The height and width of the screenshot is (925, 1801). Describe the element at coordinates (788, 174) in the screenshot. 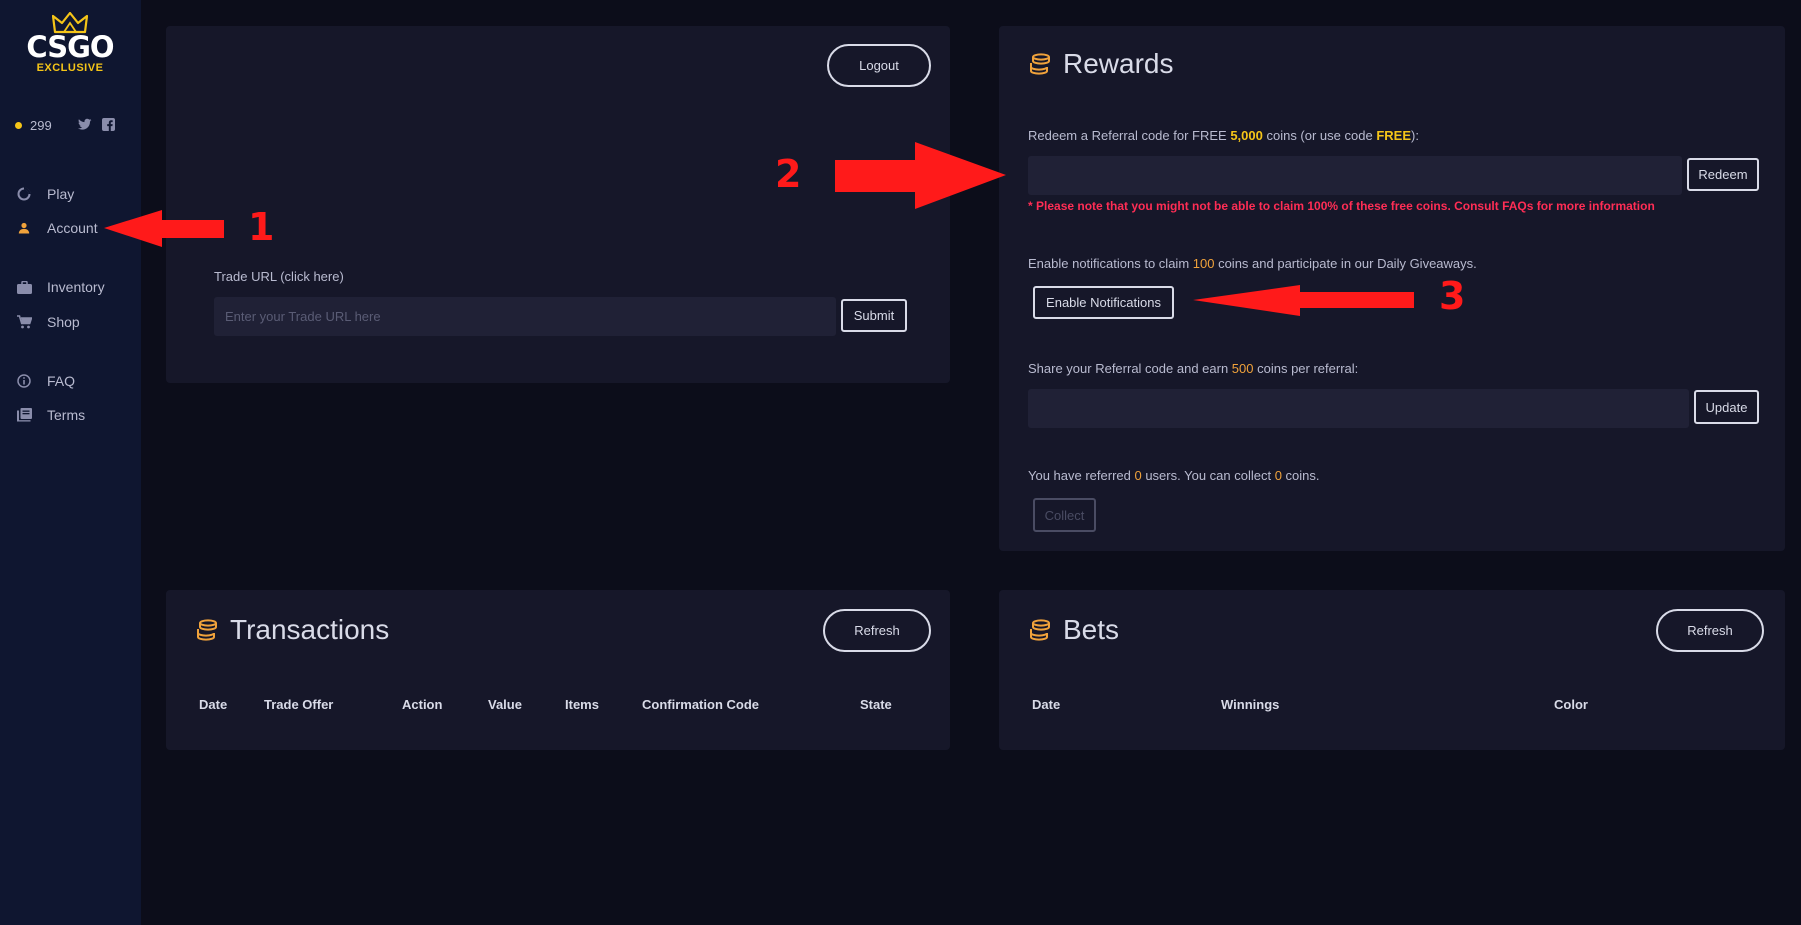

I see `annotation-number-2: 2` at that location.